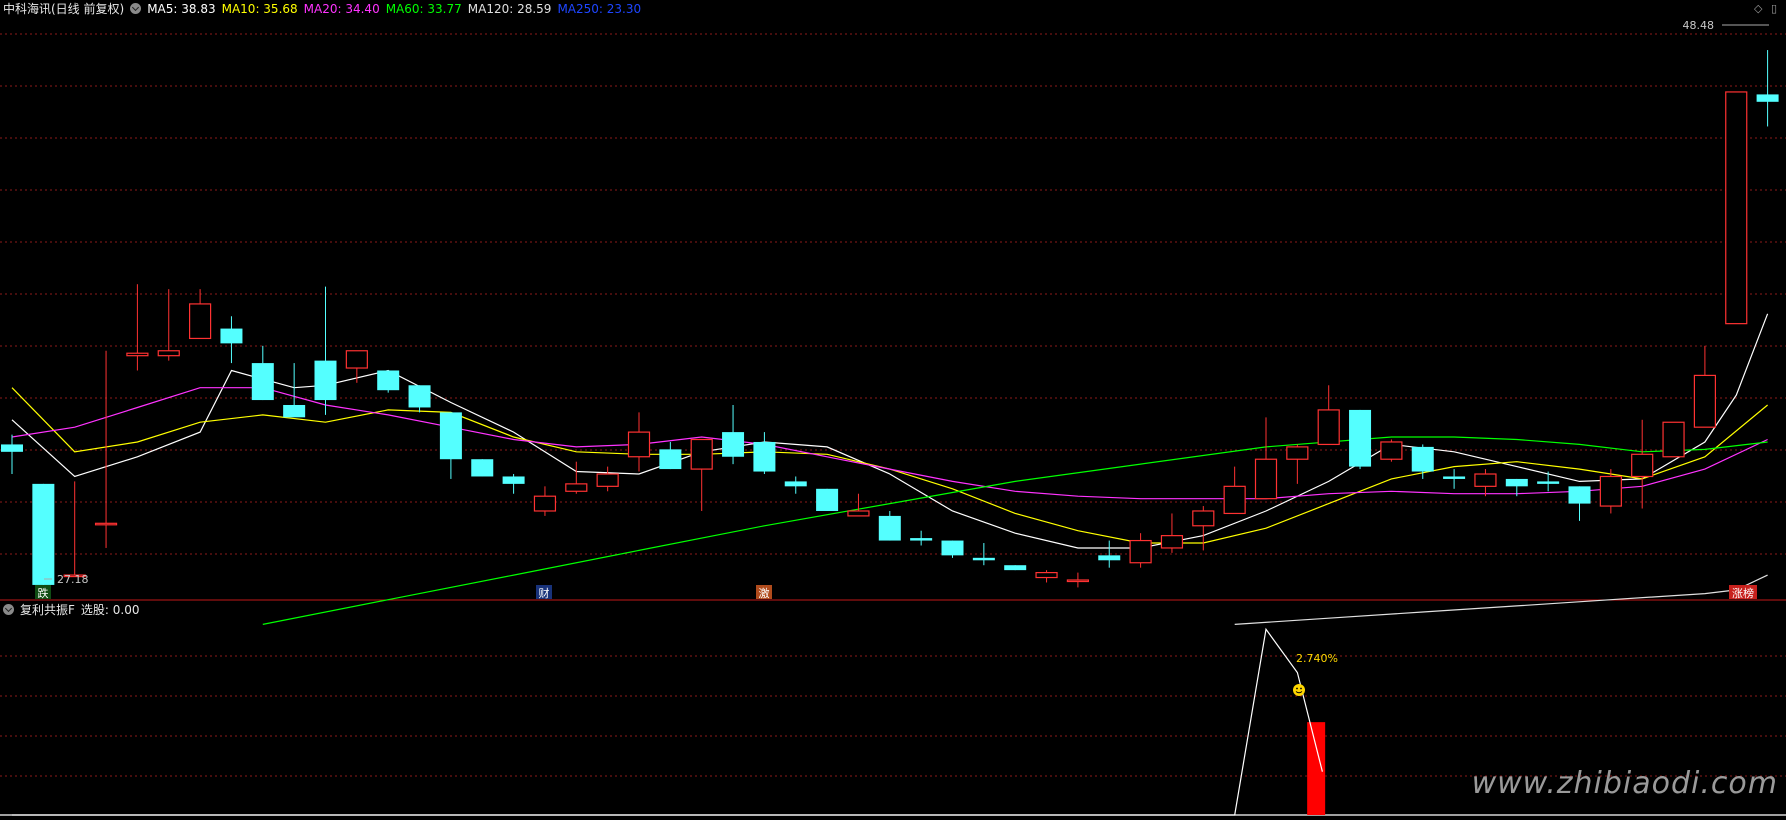  Describe the element at coordinates (1699, 25) in the screenshot. I see `high-price-label: 48.48` at that location.